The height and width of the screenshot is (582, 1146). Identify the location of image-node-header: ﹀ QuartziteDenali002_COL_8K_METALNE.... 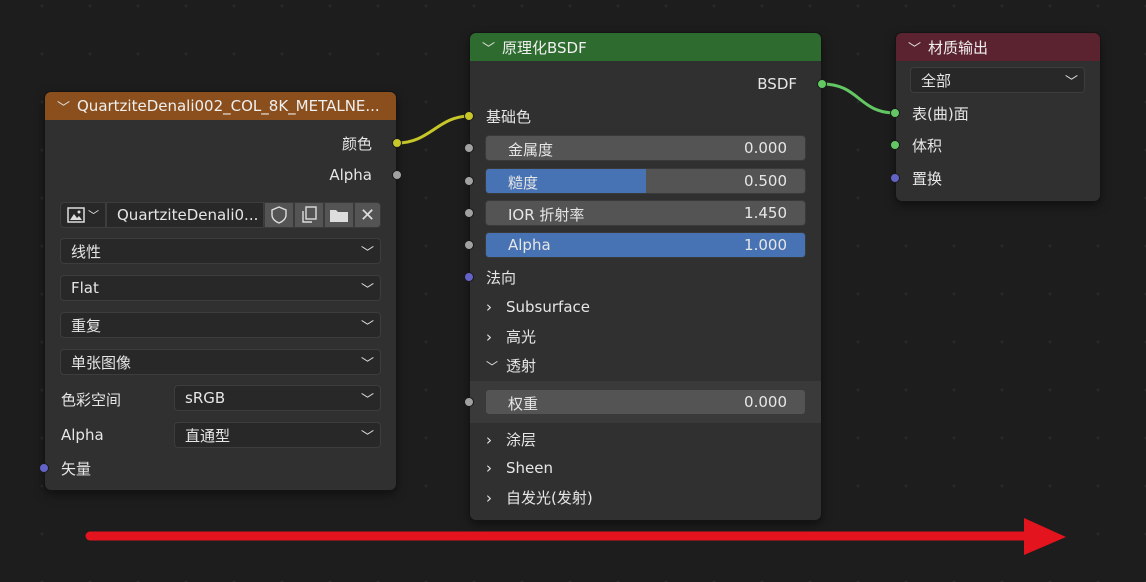
(220, 106).